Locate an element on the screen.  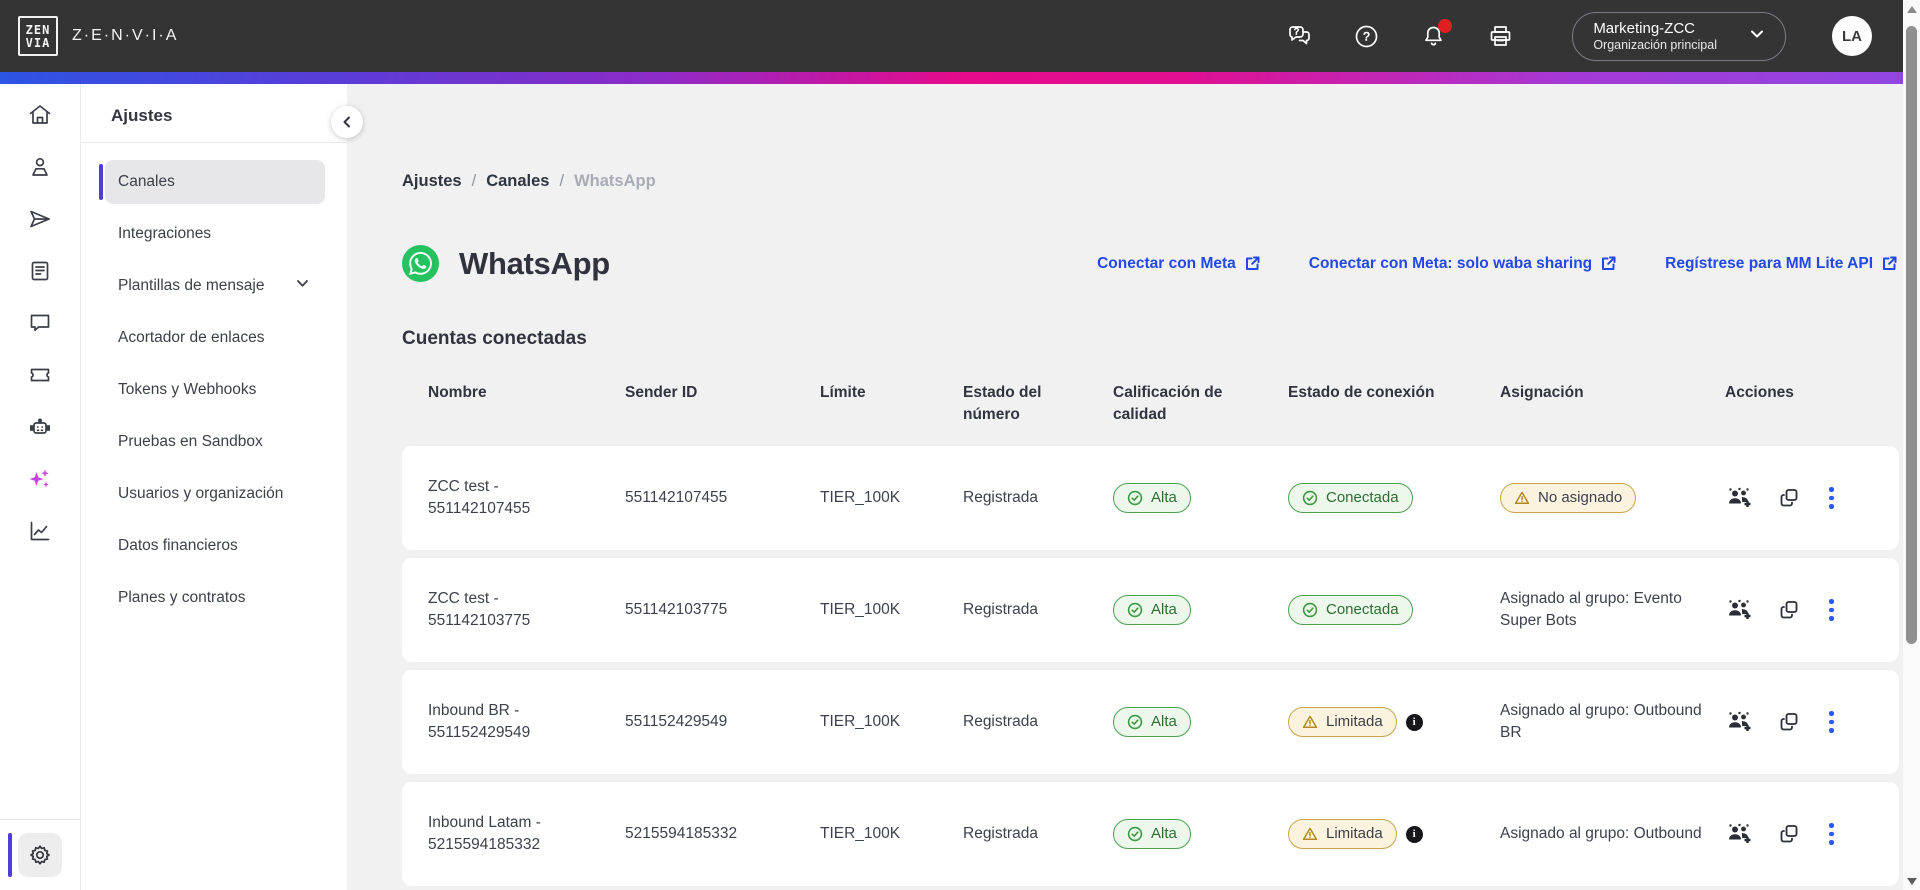
reports-icon is located at coordinates (40, 271).